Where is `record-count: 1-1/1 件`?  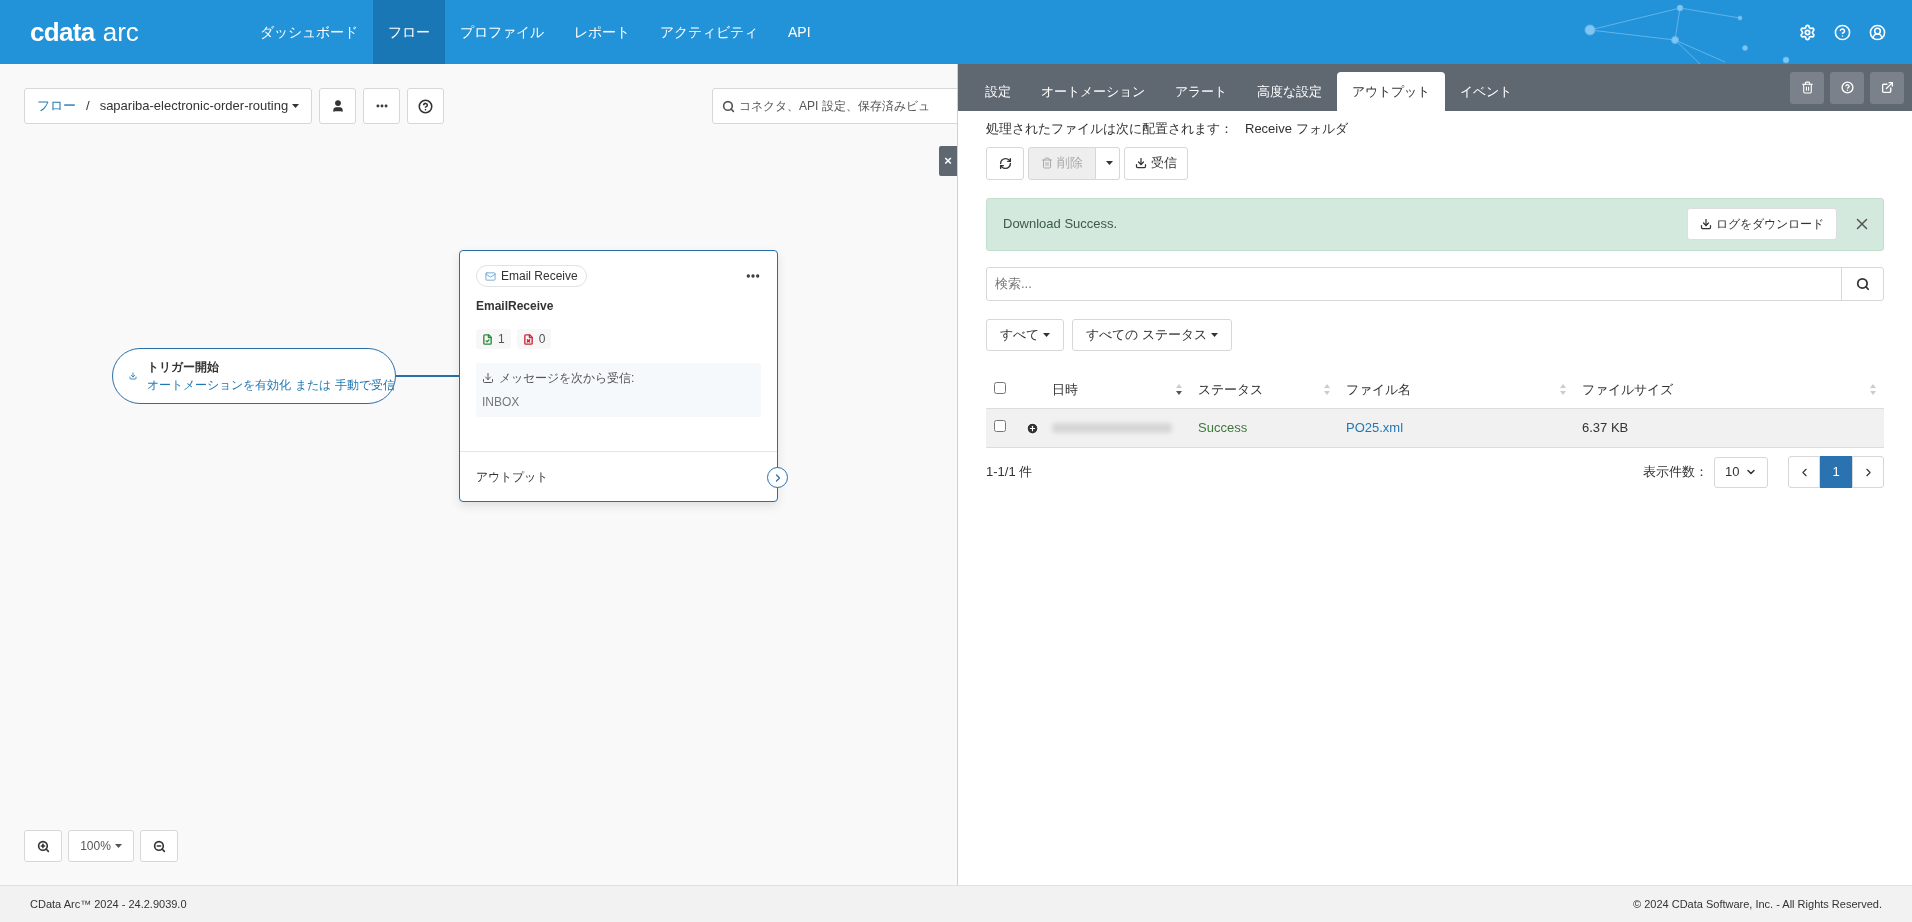
record-count: 1-1/1 件 is located at coordinates (1009, 472).